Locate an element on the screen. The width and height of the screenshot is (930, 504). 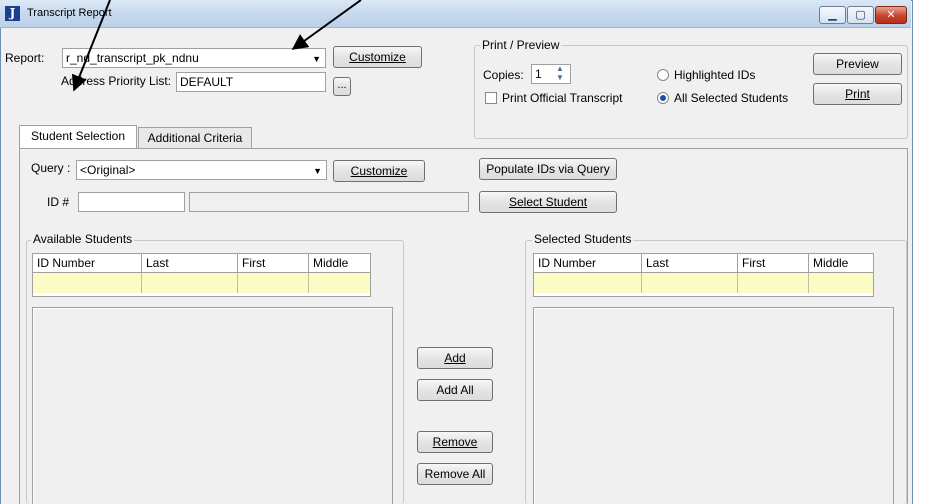
arrow-to-report-dropdown is located at coordinates (326, 25).